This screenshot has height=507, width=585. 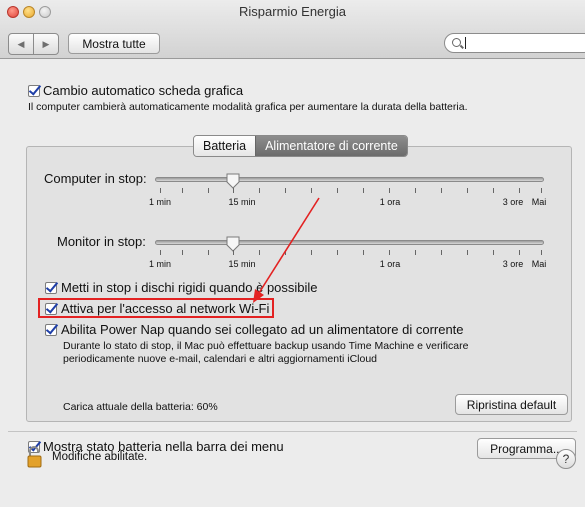 I want to click on tab-battery: Batteria, so click(x=225, y=146).